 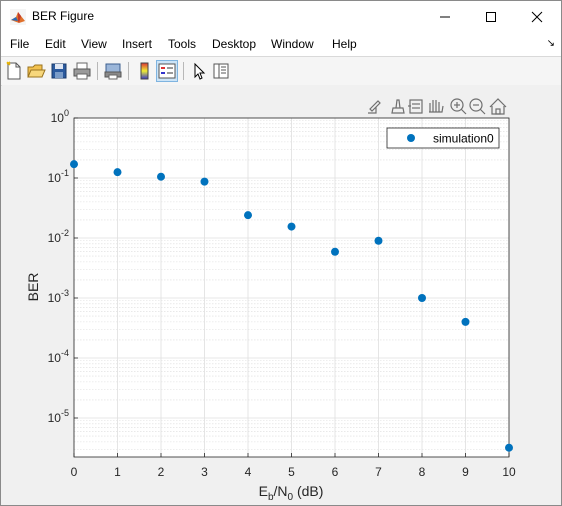 I want to click on maximize-icon, so click(x=491, y=16).